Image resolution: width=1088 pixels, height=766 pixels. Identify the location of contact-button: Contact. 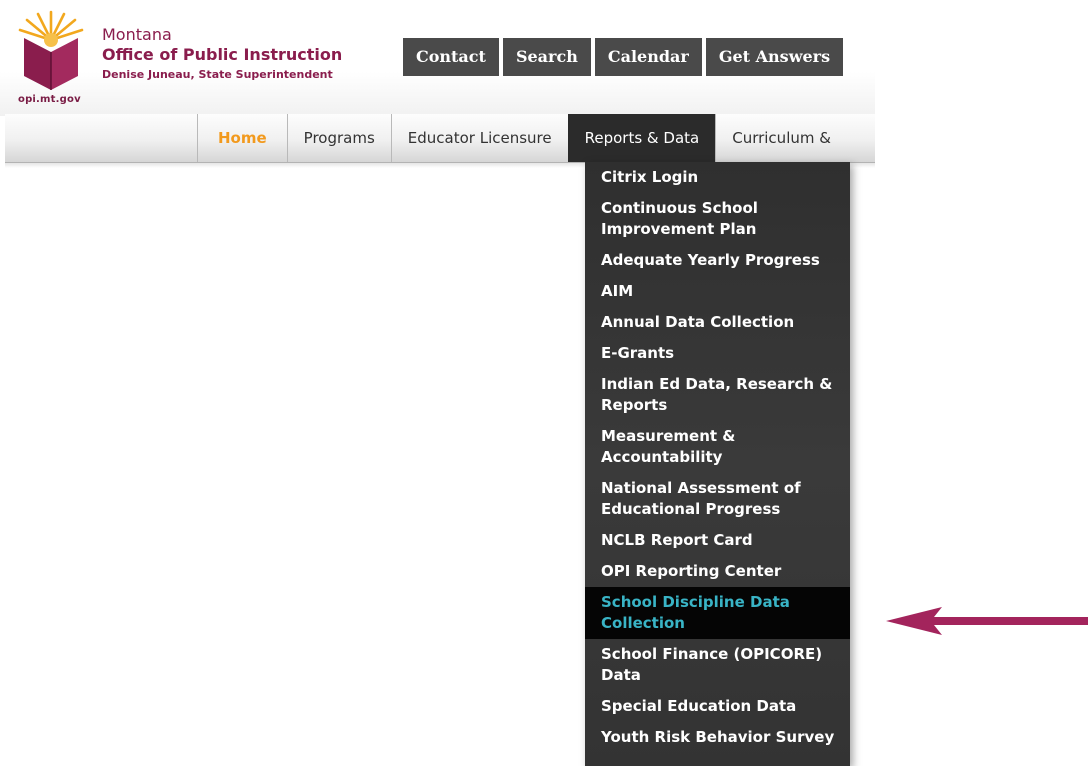
(451, 57).